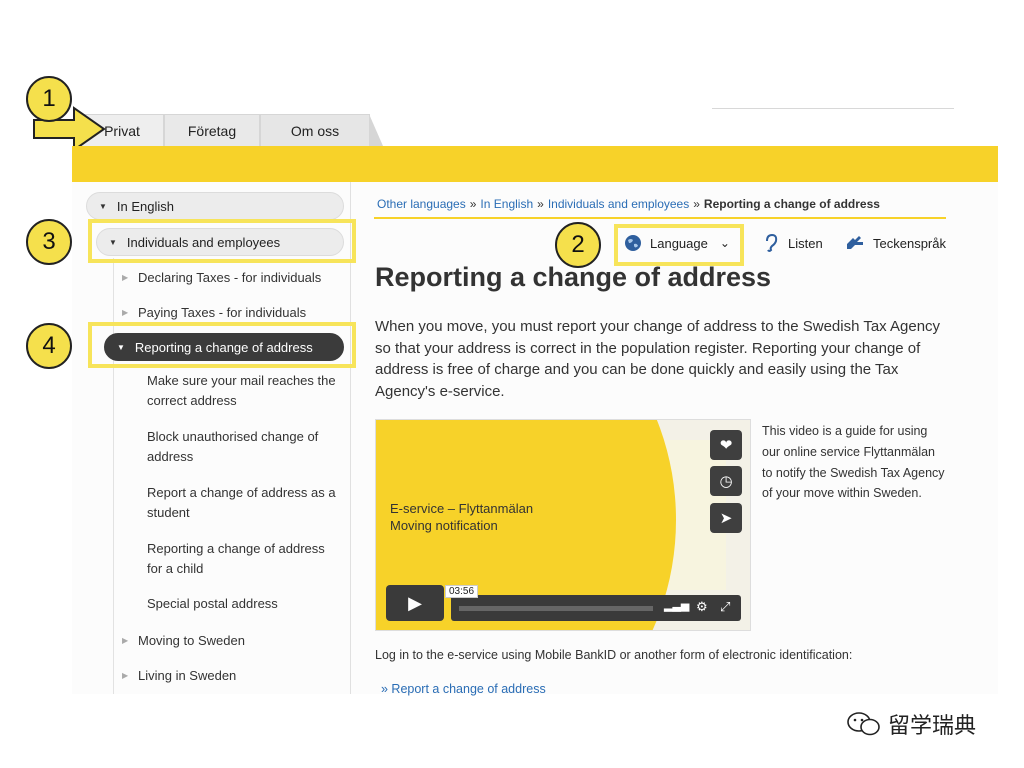  I want to click on globe-icon, so click(633, 243).